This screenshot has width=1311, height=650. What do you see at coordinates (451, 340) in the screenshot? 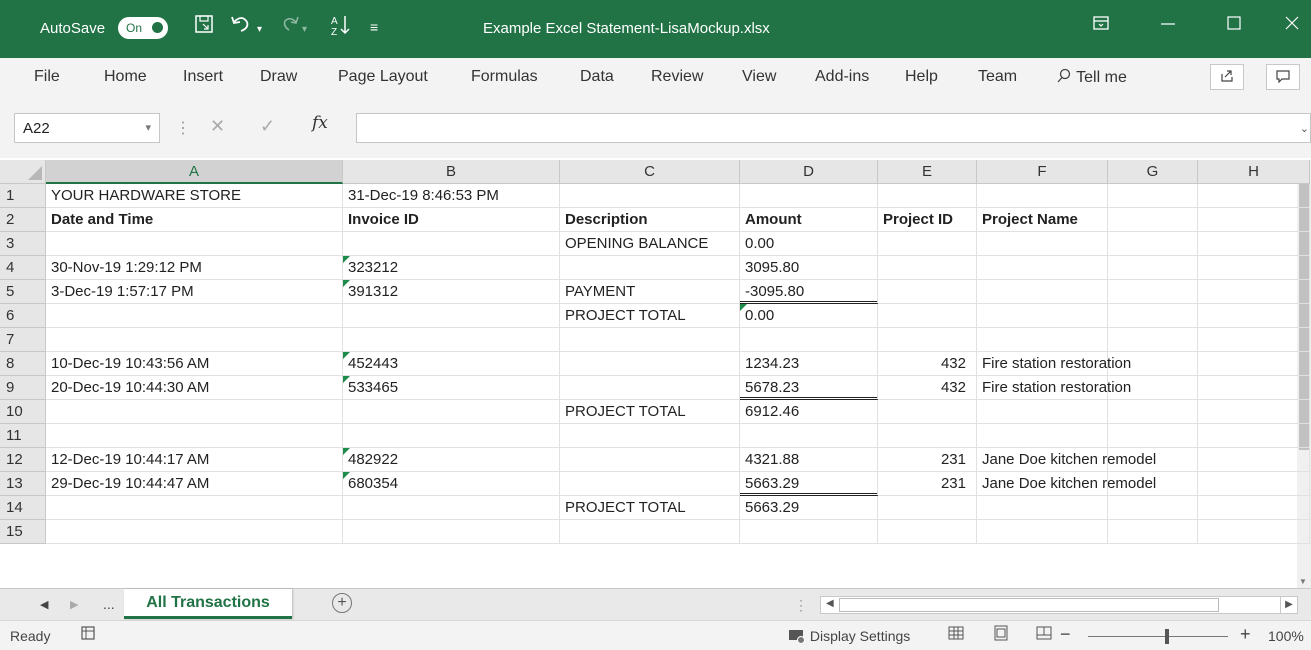
I see `cell-b7` at bounding box center [451, 340].